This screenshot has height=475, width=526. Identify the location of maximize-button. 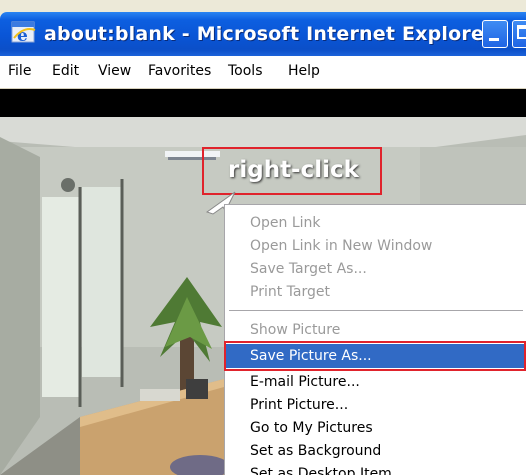
(519, 34).